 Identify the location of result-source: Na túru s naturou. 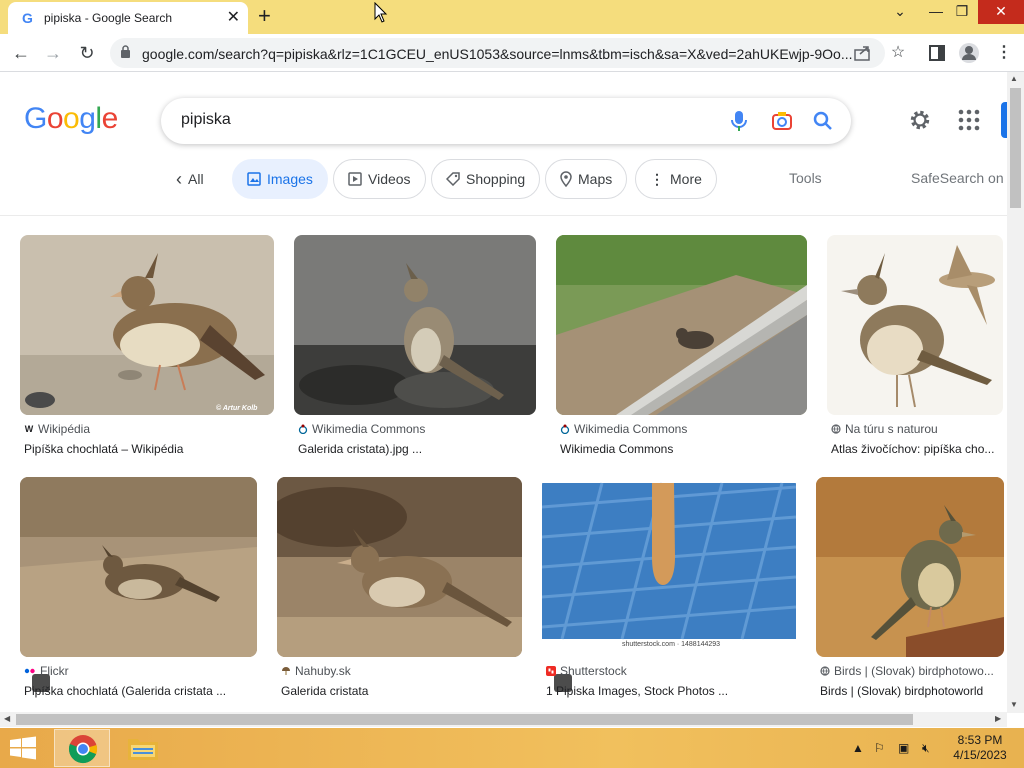
(884, 429).